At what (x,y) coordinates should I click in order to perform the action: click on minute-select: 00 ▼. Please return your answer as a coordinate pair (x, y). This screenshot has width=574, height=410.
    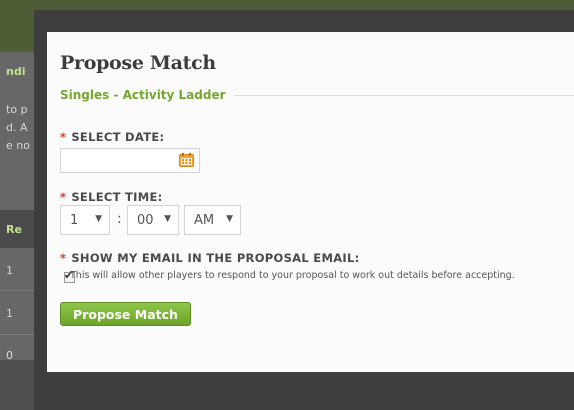
    Looking at the image, I should click on (153, 220).